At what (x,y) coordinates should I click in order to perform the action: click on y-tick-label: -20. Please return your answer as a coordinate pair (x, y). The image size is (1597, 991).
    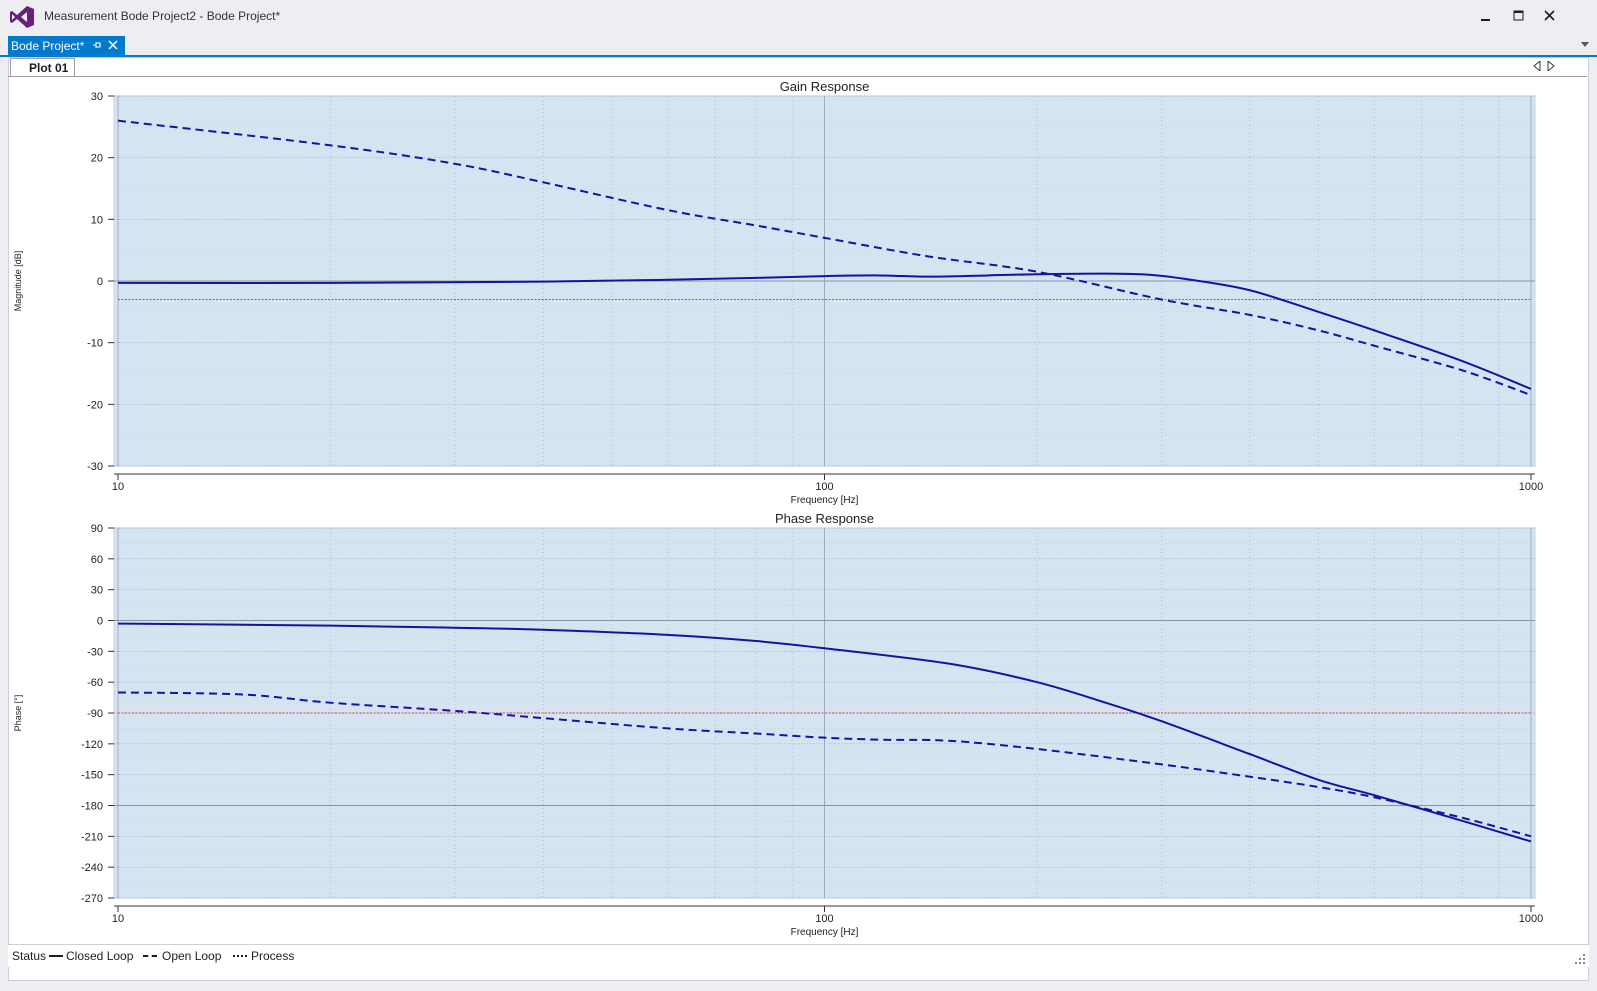
    Looking at the image, I should click on (95, 405).